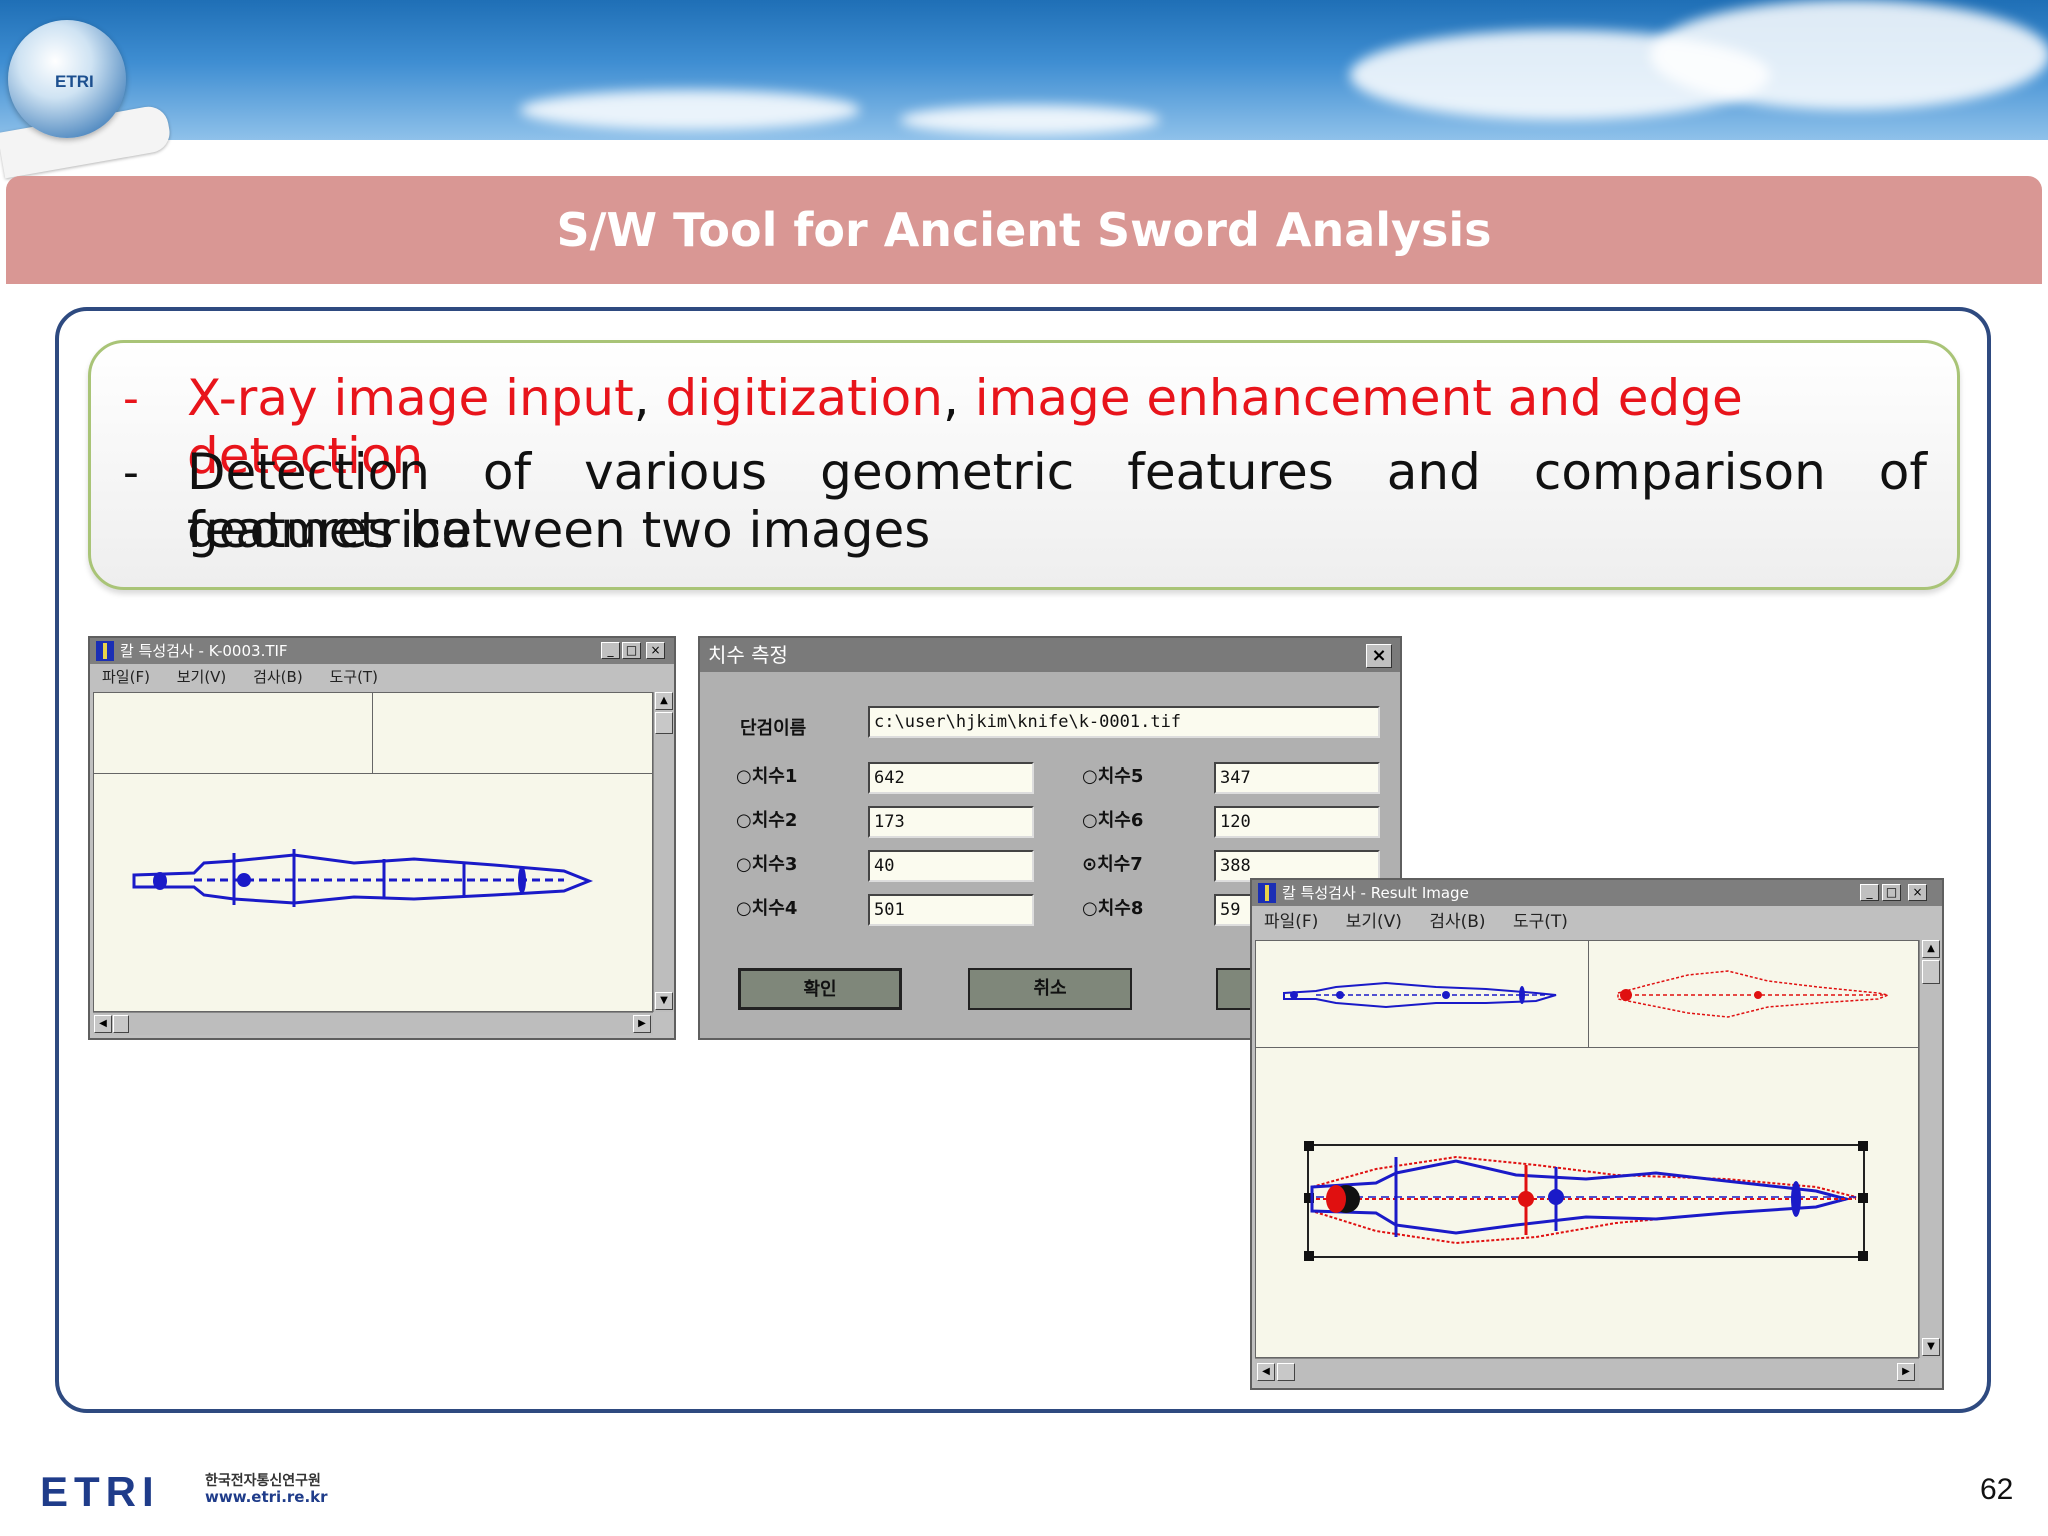 Image resolution: width=2048 pixels, height=1536 pixels. Describe the element at coordinates (410, 398) in the screenshot. I see `bullet-1-part-xray: X-ray image input` at that location.